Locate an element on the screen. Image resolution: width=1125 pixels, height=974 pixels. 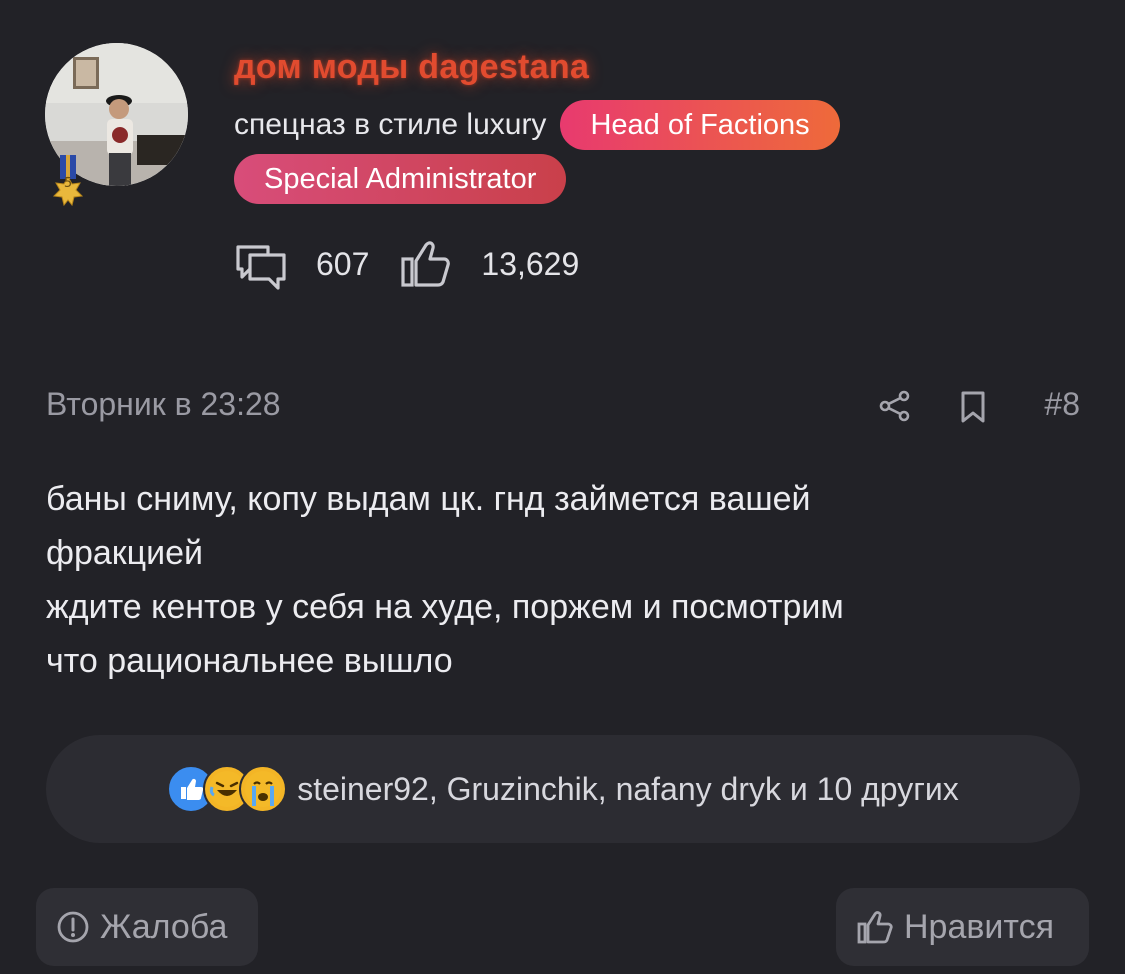
thumbs-up-icon is located at coordinates (875, 927).